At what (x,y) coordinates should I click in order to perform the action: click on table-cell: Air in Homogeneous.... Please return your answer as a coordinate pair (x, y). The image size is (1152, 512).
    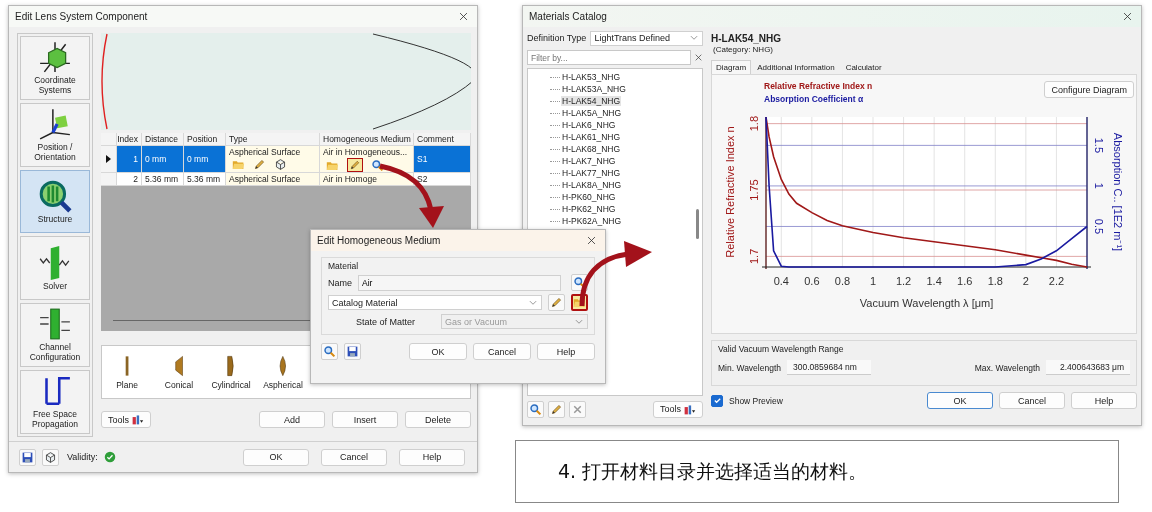
    Looking at the image, I should click on (367, 159).